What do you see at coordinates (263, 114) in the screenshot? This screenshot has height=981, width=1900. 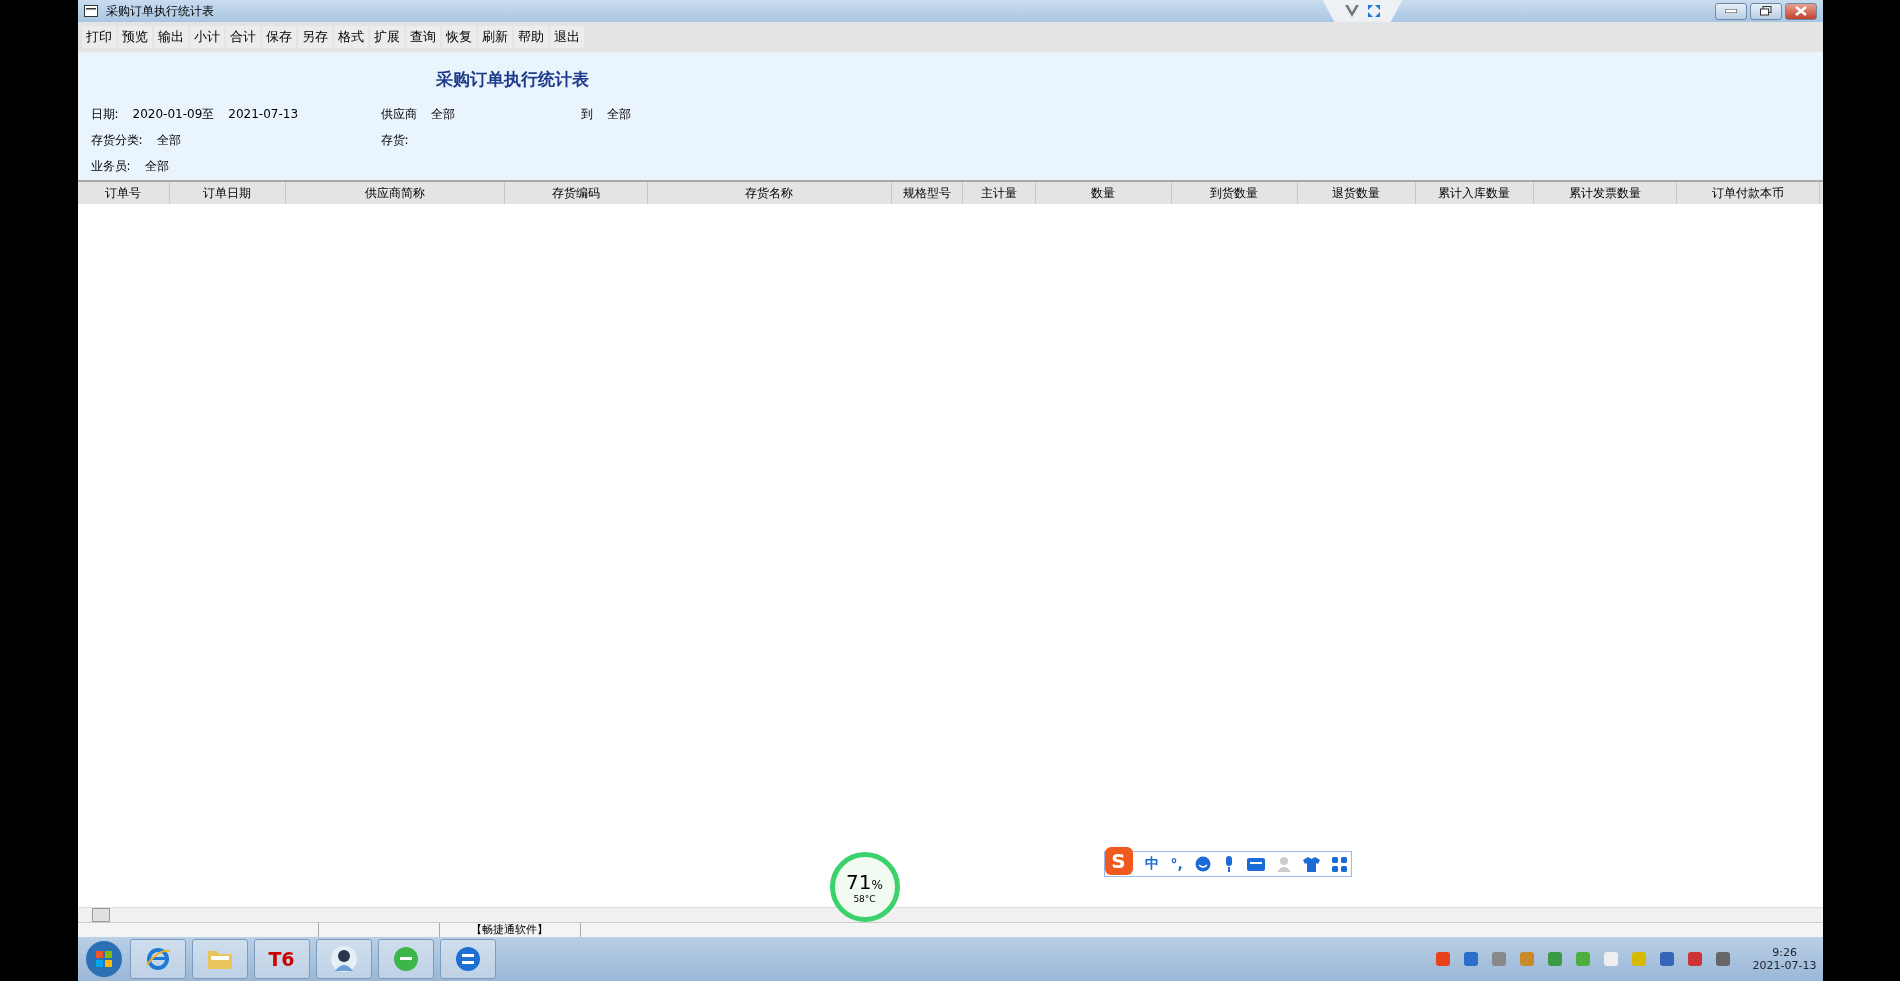 I see `filter-value: 2021-07-13` at bounding box center [263, 114].